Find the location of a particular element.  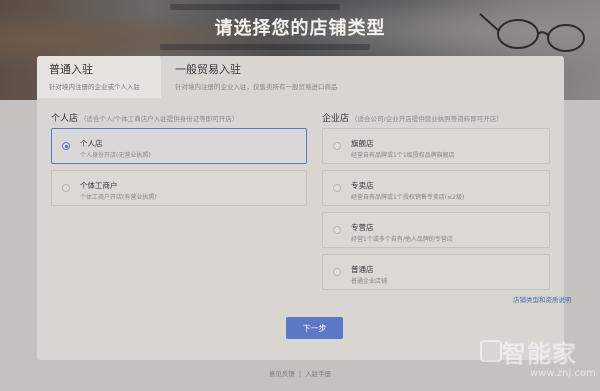

option-exclusive-store: 专卖店 经营自有品牌或1个授权销售专卖店(≤2级) is located at coordinates (436, 188).